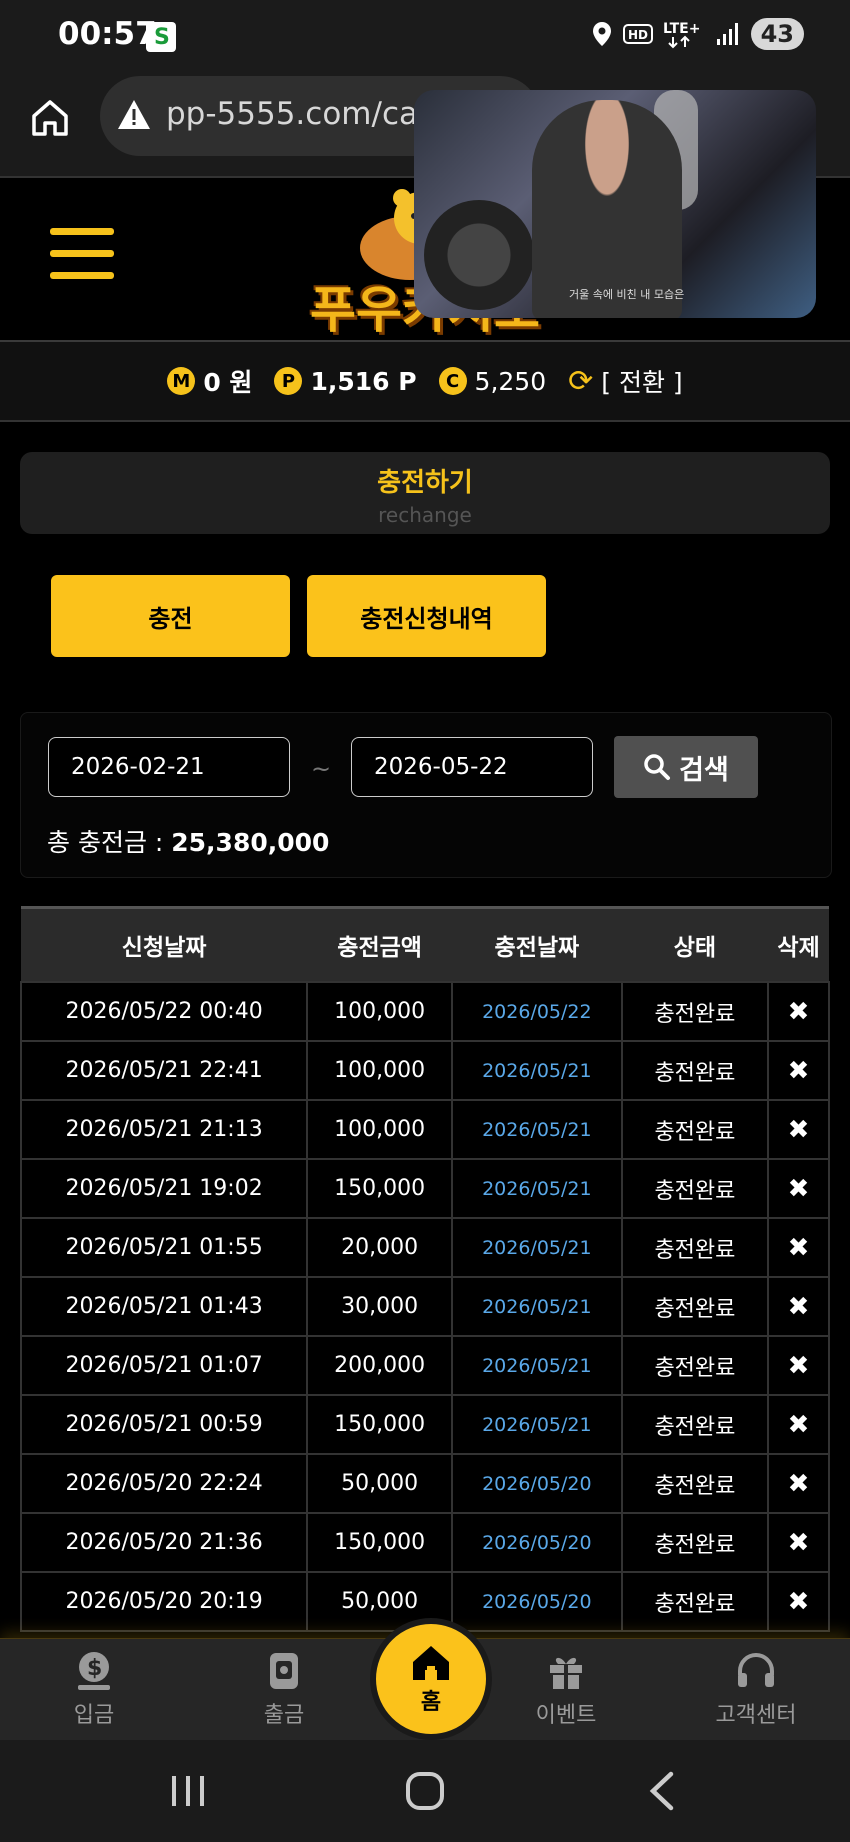 The image size is (850, 1842). What do you see at coordinates (379, 1483) in the screenshot?
I see `cell-amount: 50,000` at bounding box center [379, 1483].